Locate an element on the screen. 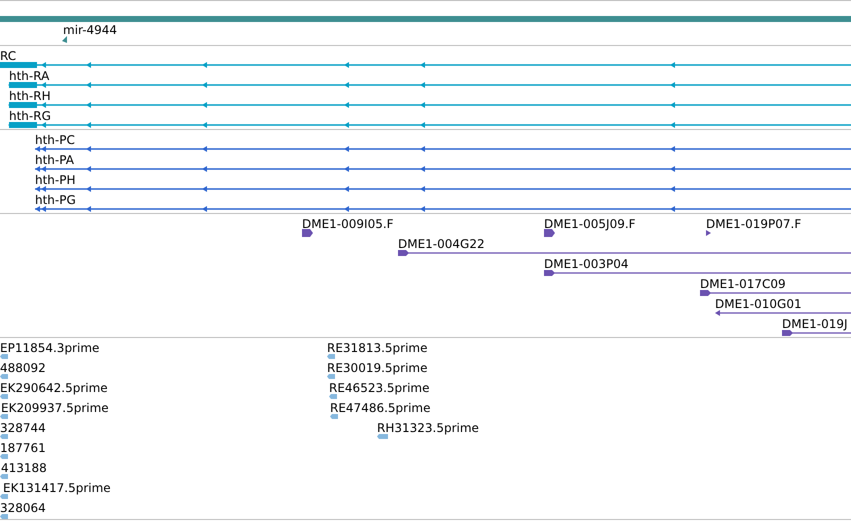 This screenshot has height=521, width=851. feature-label: 328064 is located at coordinates (23, 508).